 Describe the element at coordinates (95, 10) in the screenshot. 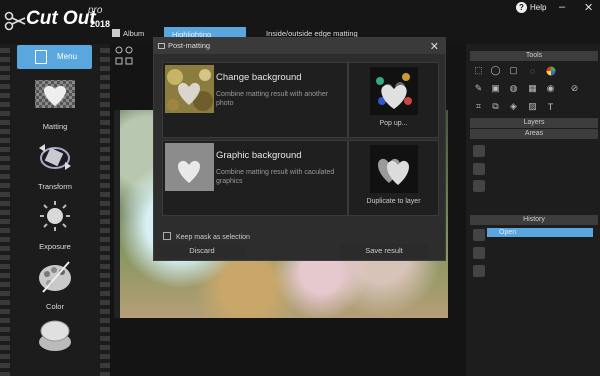

I see `logo-pro: pro` at that location.